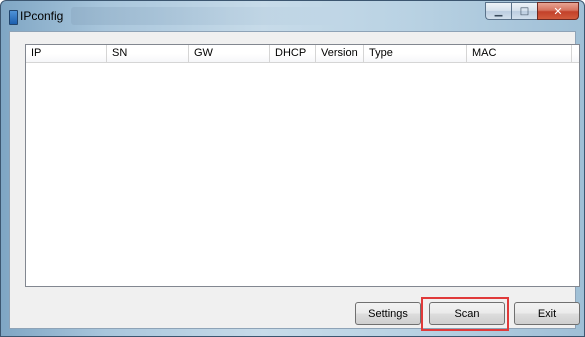 The image size is (585, 337). I want to click on maximize-button: □, so click(524, 11).